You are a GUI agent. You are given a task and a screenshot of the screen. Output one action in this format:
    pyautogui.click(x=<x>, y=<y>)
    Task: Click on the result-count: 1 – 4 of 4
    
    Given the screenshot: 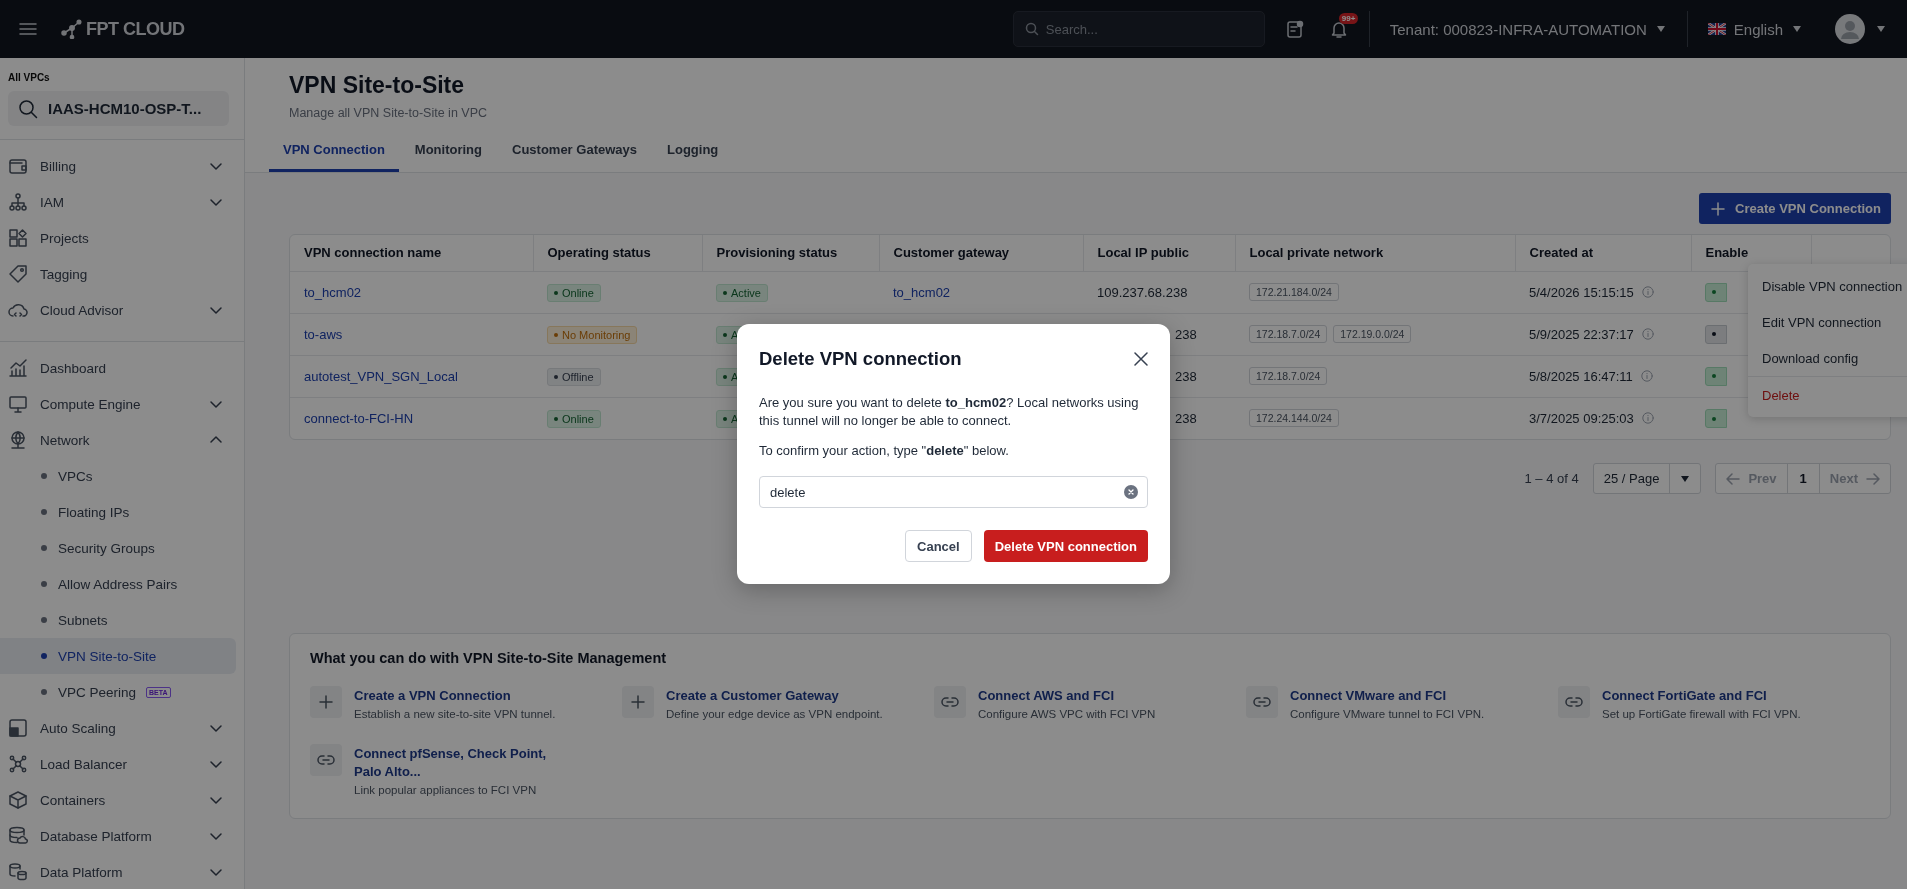 What is the action you would take?
    pyautogui.click(x=1551, y=478)
    